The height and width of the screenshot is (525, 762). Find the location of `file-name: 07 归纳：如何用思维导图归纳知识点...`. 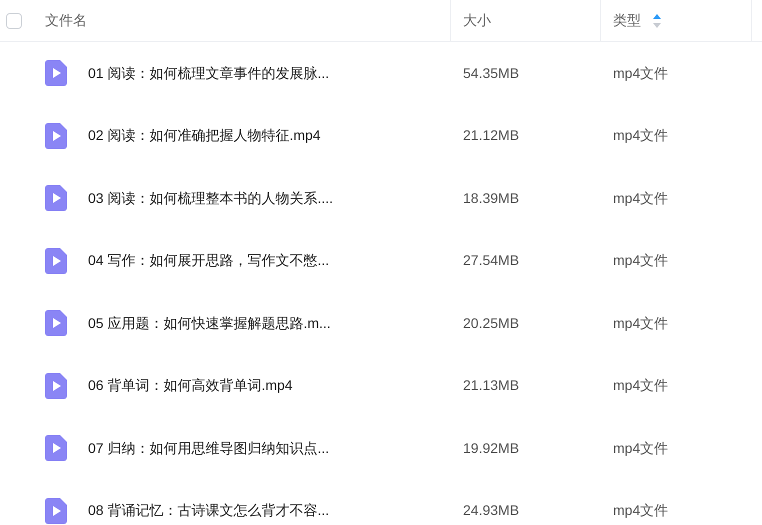

file-name: 07 归纳：如何用思维导图归纳知识点... is located at coordinates (209, 448).